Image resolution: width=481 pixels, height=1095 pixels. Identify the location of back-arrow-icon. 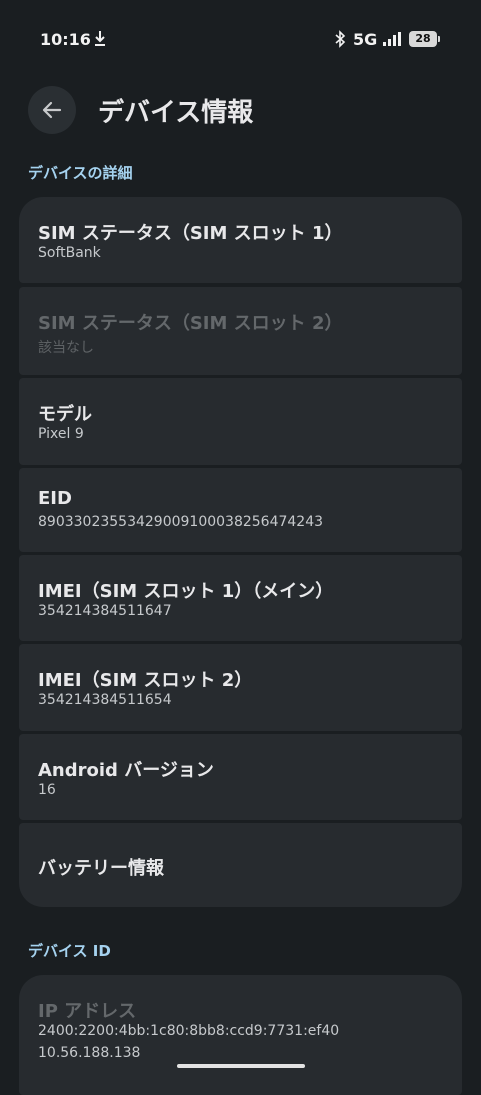
(52, 110).